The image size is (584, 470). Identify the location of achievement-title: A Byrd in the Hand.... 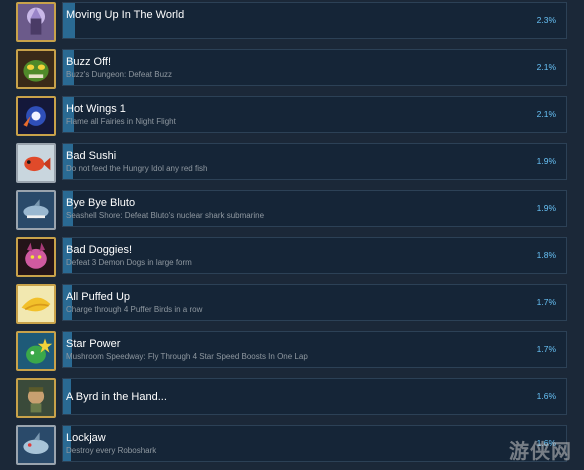
(116, 397).